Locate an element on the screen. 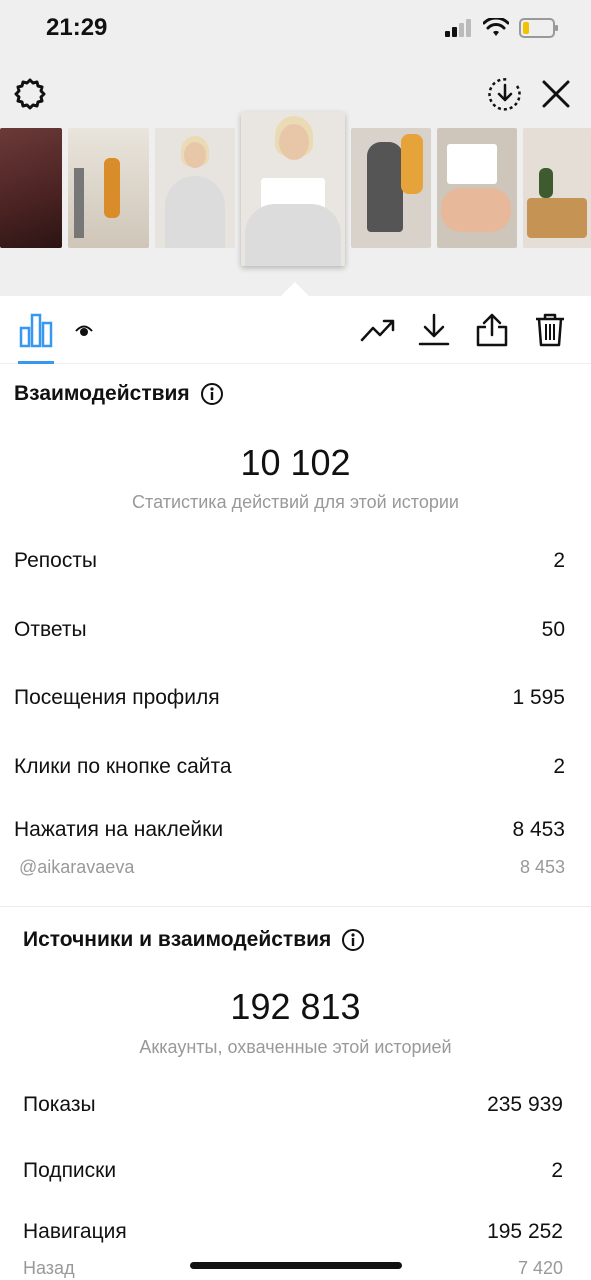 This screenshot has height=1280, width=591. trend-icon is located at coordinates (377, 330).